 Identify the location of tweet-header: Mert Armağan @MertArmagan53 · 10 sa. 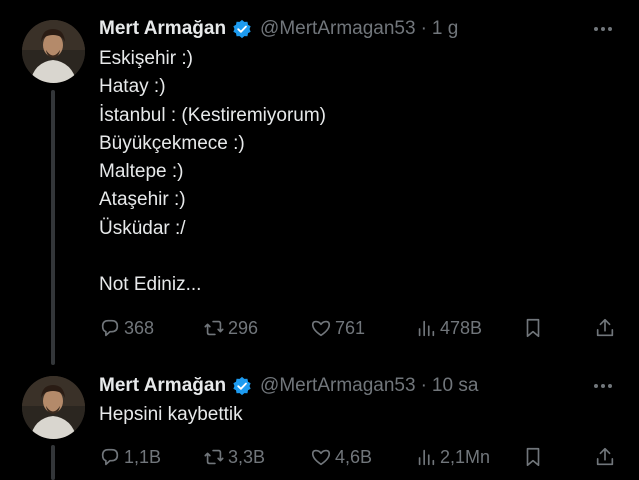
(288, 386).